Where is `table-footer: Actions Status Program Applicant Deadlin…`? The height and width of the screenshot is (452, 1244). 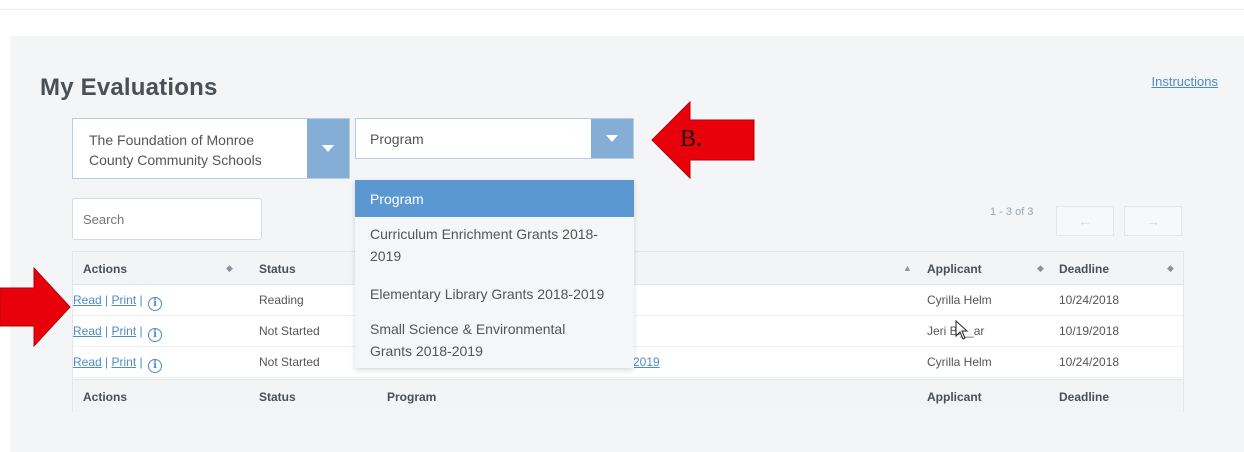 table-footer: Actions Status Program Applicant Deadlin… is located at coordinates (628, 395).